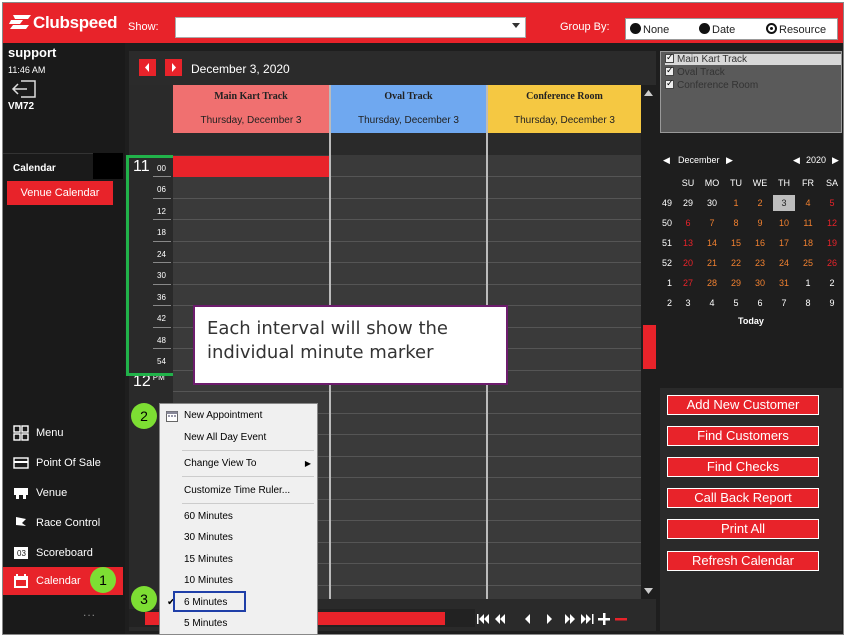  Describe the element at coordinates (63, 463) in the screenshot. I see `nav-point-of-sale: Point Of Sale` at that location.